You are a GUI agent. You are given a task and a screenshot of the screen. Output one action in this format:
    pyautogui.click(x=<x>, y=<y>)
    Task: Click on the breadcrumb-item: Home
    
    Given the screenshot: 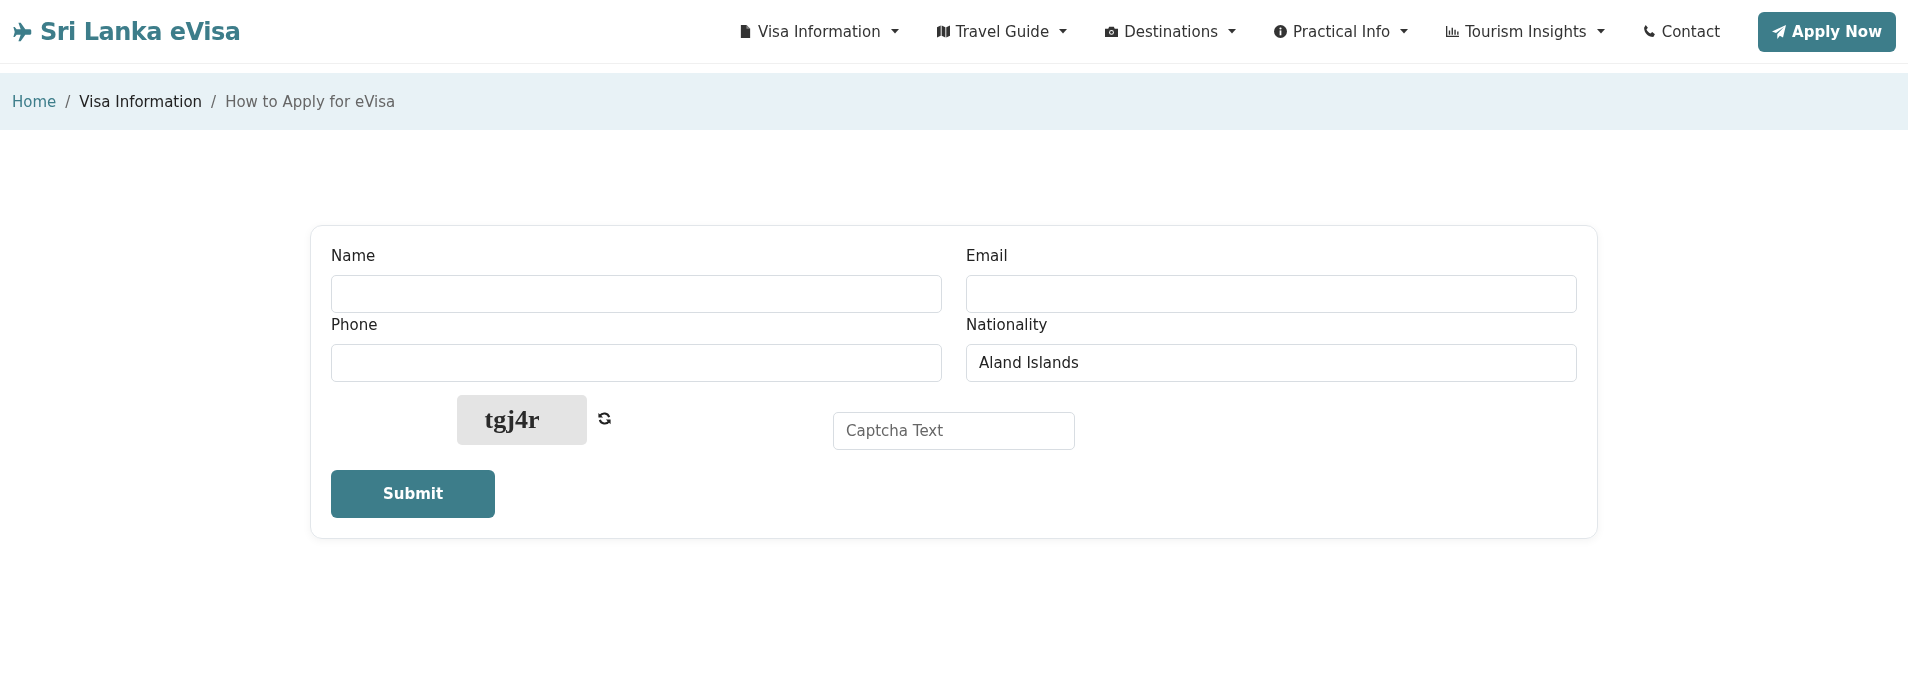 What is the action you would take?
    pyautogui.click(x=34, y=101)
    